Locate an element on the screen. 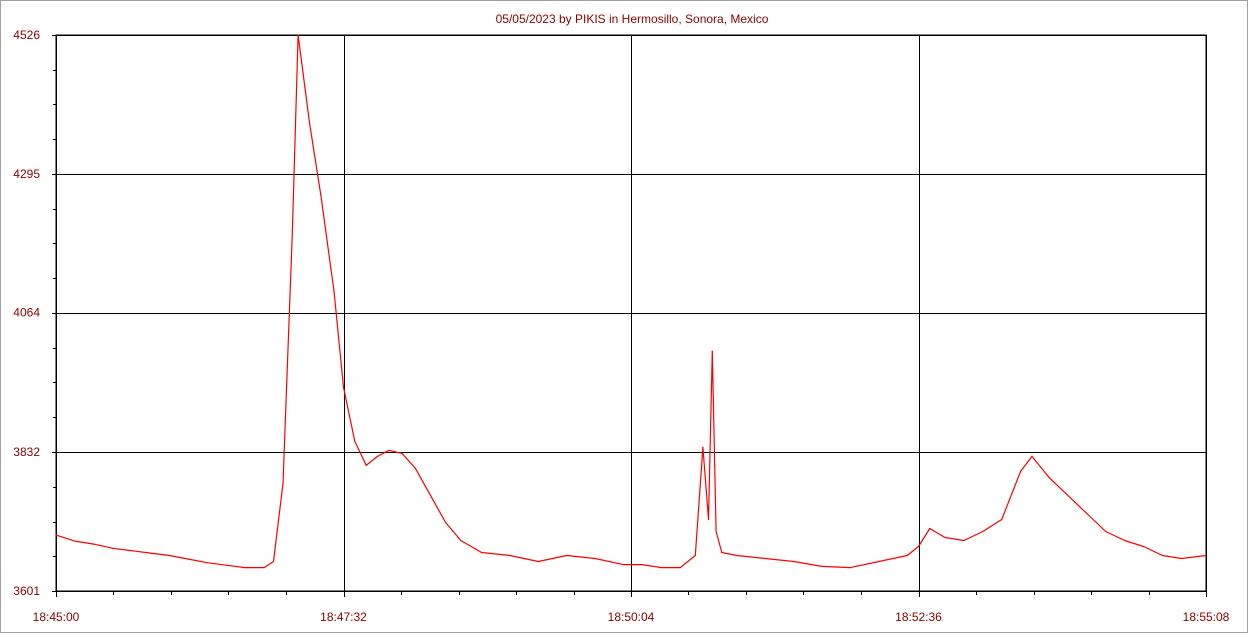  y-tick-label: 3601 is located at coordinates (26, 591).